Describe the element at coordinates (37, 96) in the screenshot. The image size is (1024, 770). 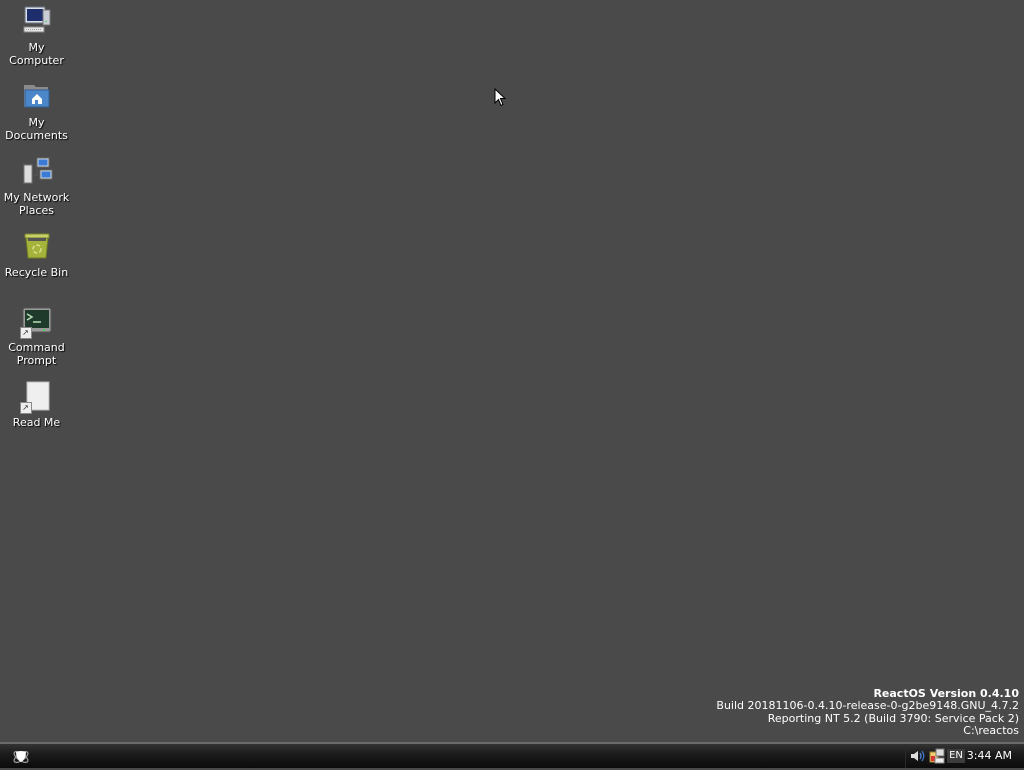
I see `documents-folder-icon` at that location.